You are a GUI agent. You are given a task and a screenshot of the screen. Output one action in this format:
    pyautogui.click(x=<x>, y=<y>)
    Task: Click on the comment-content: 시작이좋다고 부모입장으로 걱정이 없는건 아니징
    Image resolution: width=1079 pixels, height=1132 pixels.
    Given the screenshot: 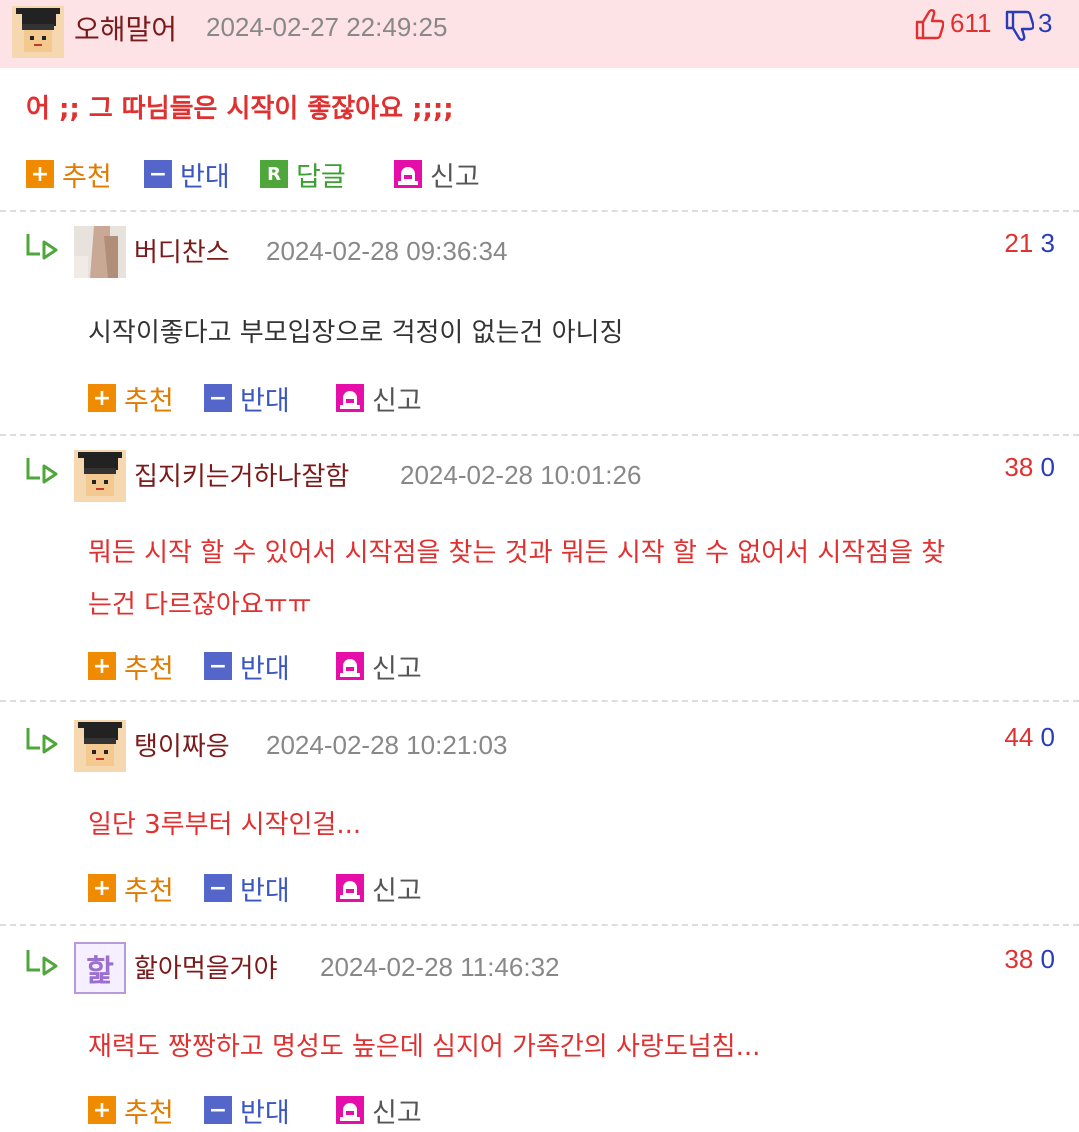 What is the action you would take?
    pyautogui.click(x=356, y=333)
    